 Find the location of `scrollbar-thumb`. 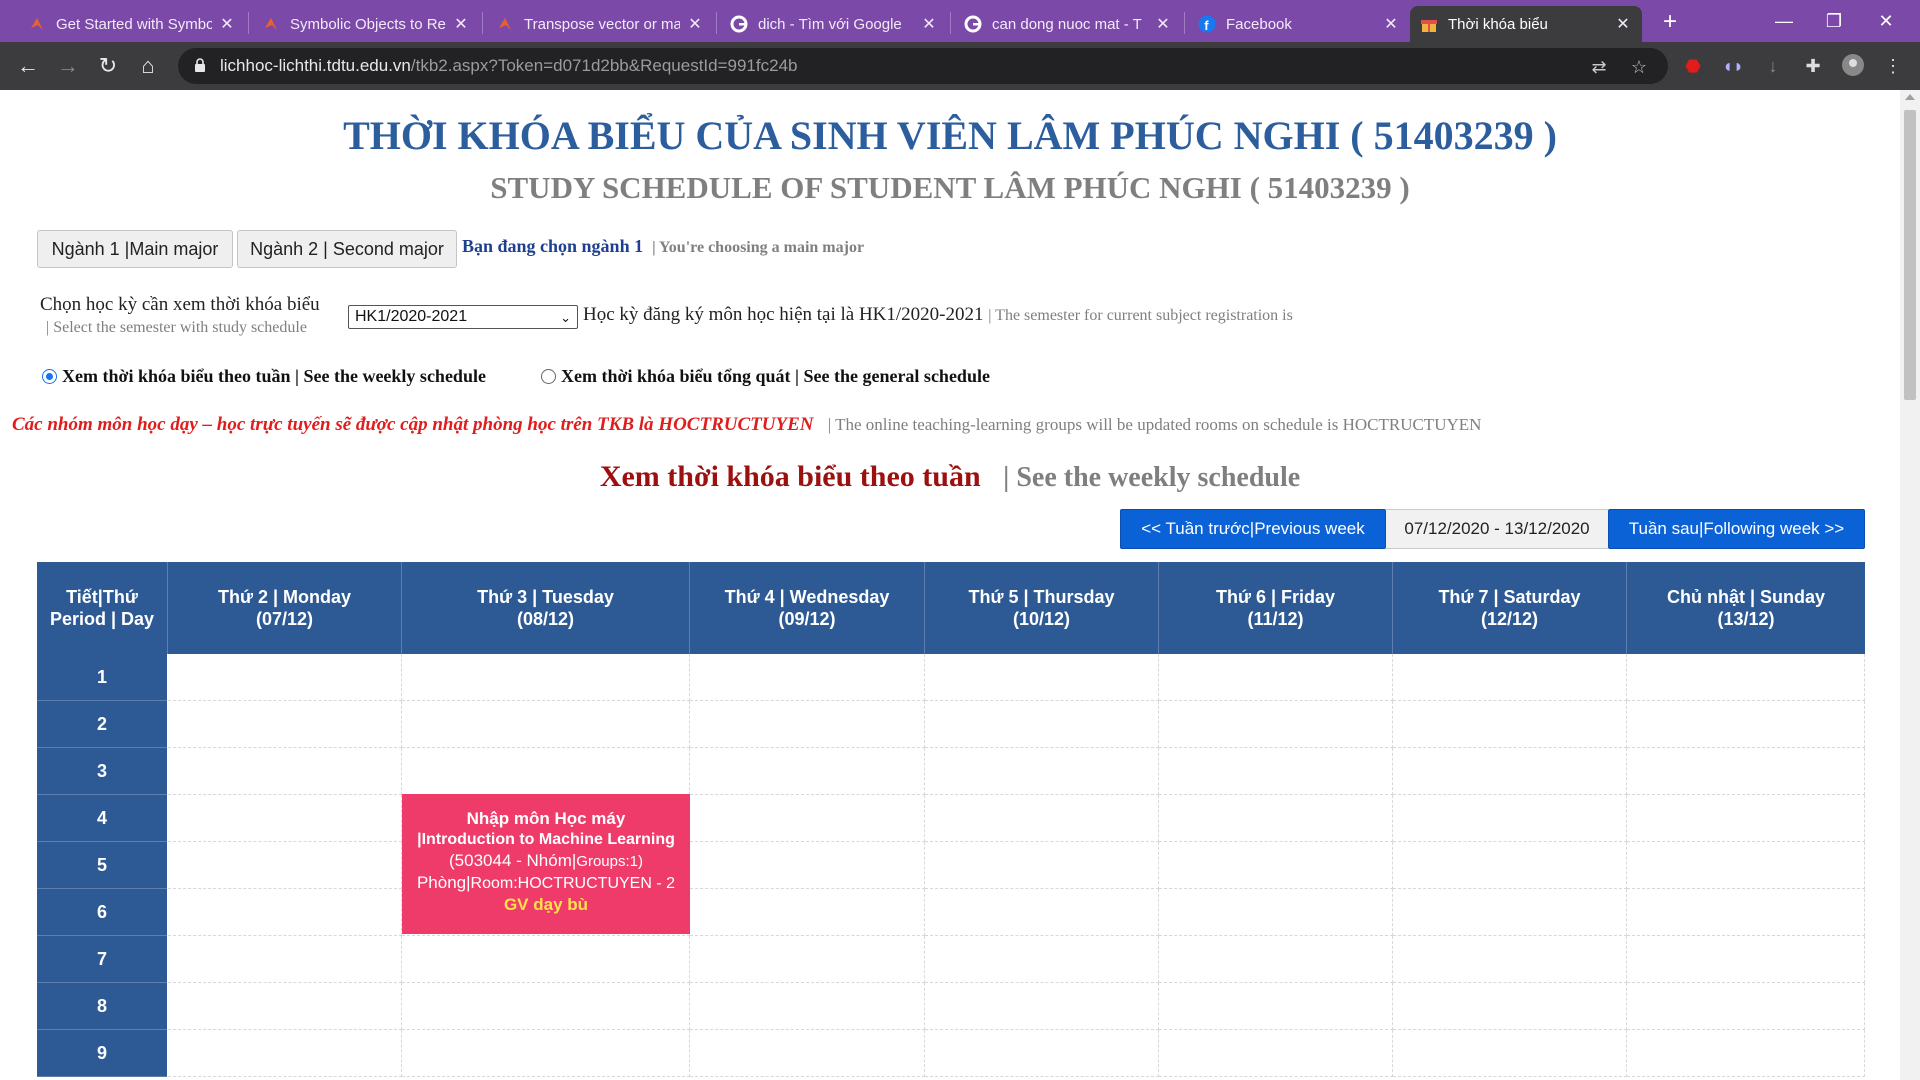

scrollbar-thumb is located at coordinates (1910, 255).